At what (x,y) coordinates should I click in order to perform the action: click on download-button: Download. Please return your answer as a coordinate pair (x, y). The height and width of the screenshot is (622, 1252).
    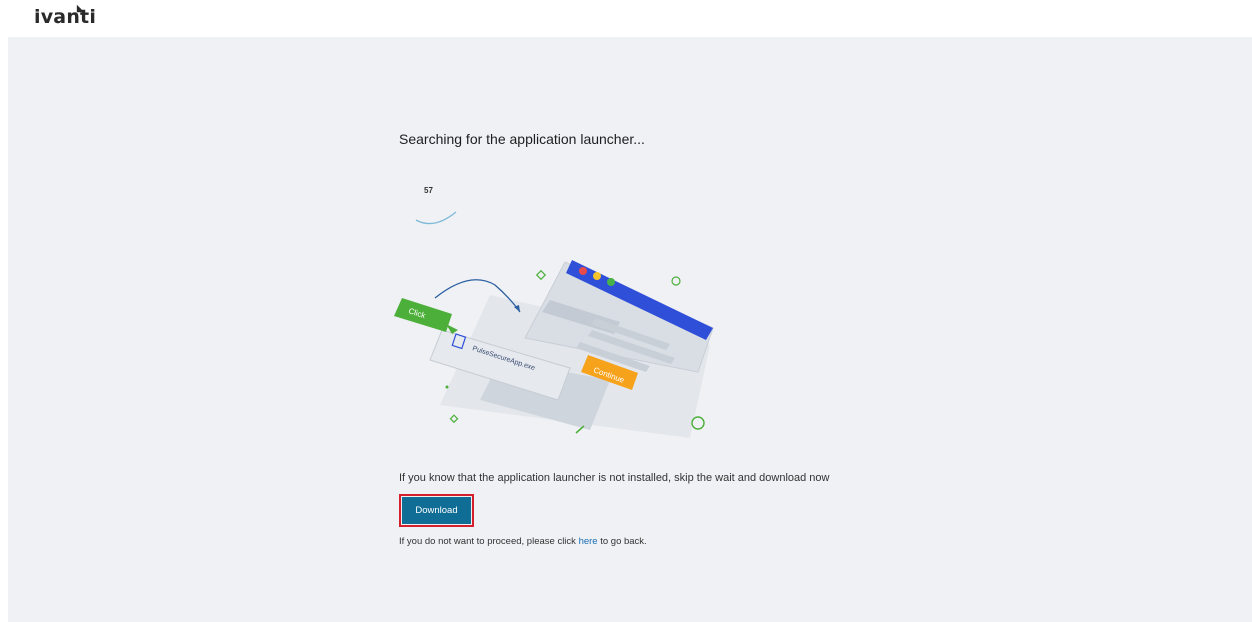
    Looking at the image, I should click on (436, 510).